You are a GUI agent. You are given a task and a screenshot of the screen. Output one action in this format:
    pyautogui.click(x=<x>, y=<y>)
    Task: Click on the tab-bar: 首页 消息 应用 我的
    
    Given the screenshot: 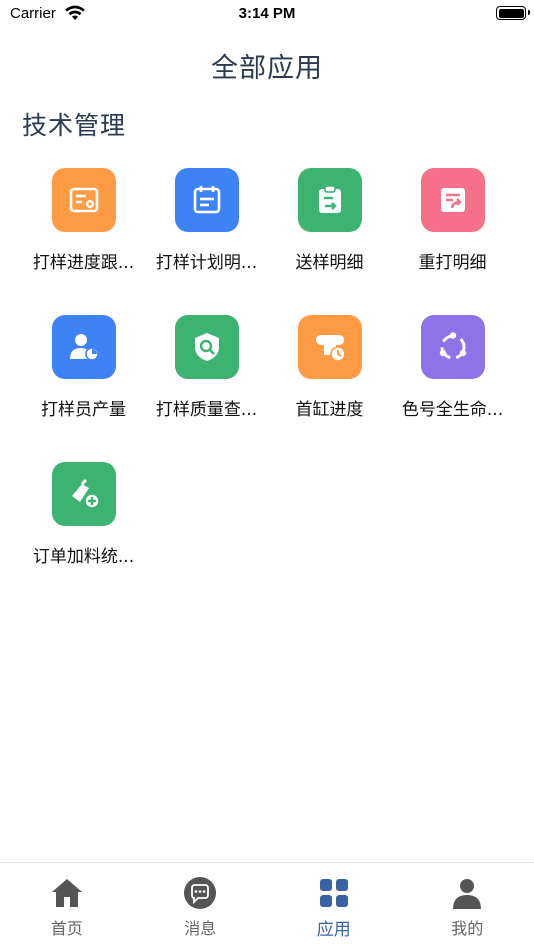 What is the action you would take?
    pyautogui.click(x=267, y=906)
    